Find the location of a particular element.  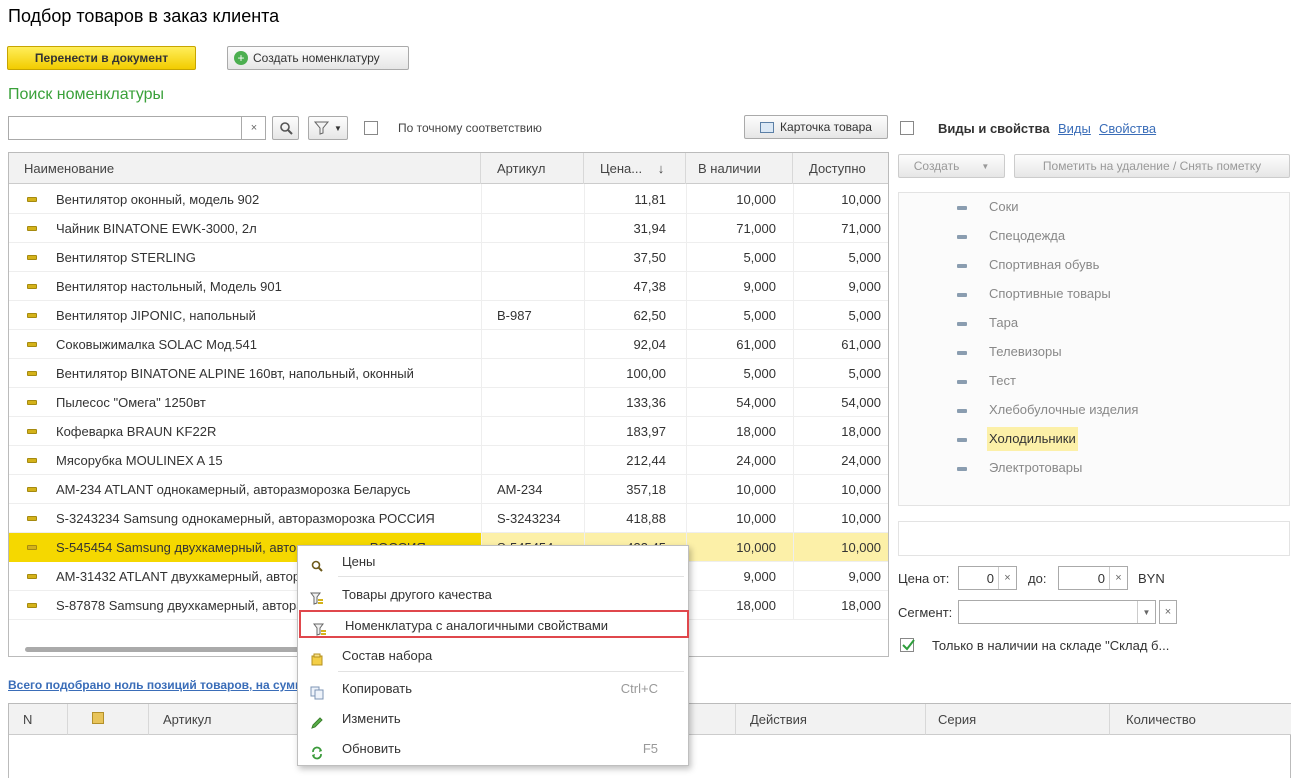

cell-in-stock: 5,000 is located at coordinates (759, 373).